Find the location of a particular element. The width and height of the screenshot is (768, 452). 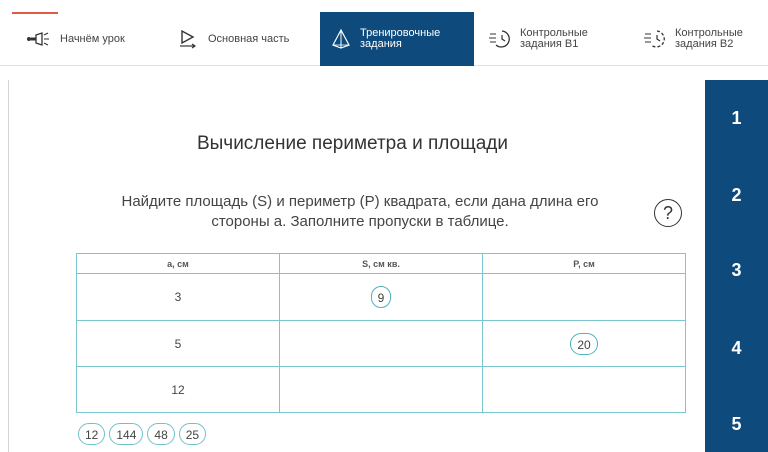

option-chip: 25 is located at coordinates (192, 434).